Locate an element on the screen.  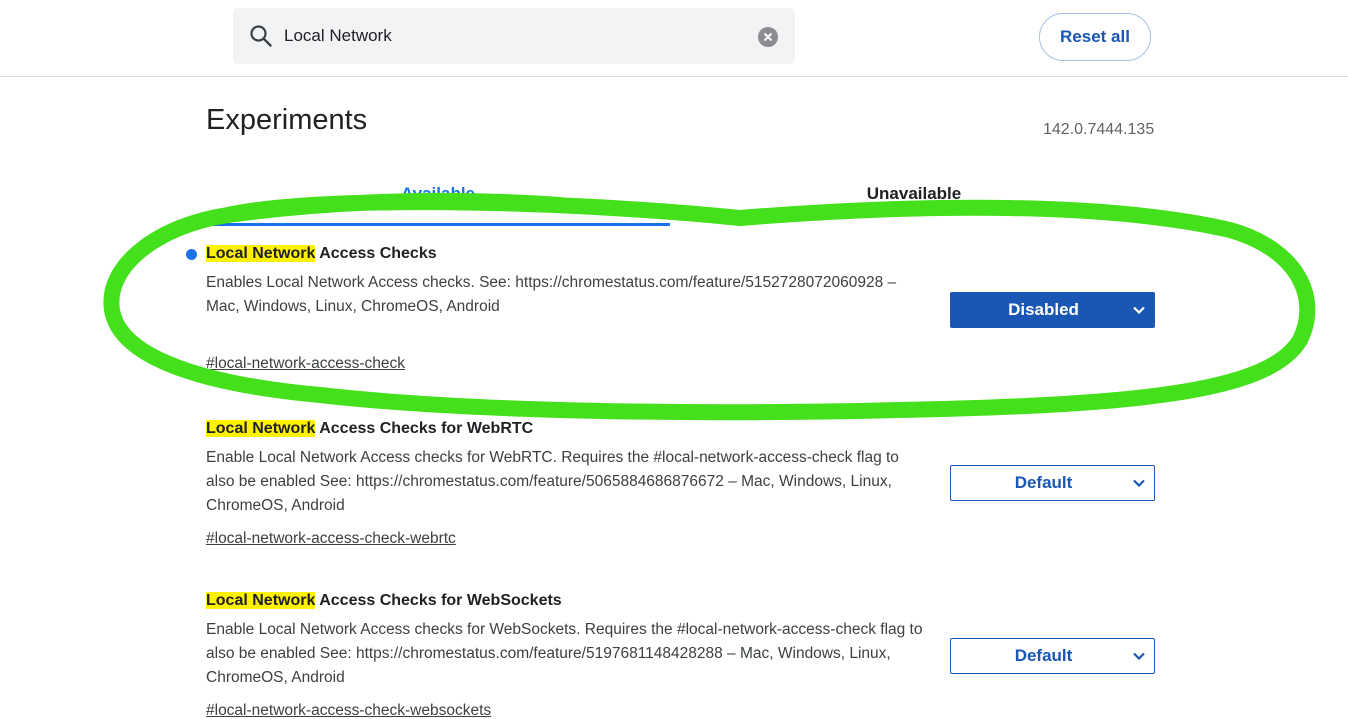
experiment-title: Local Network Access Checks is located at coordinates (321, 254).